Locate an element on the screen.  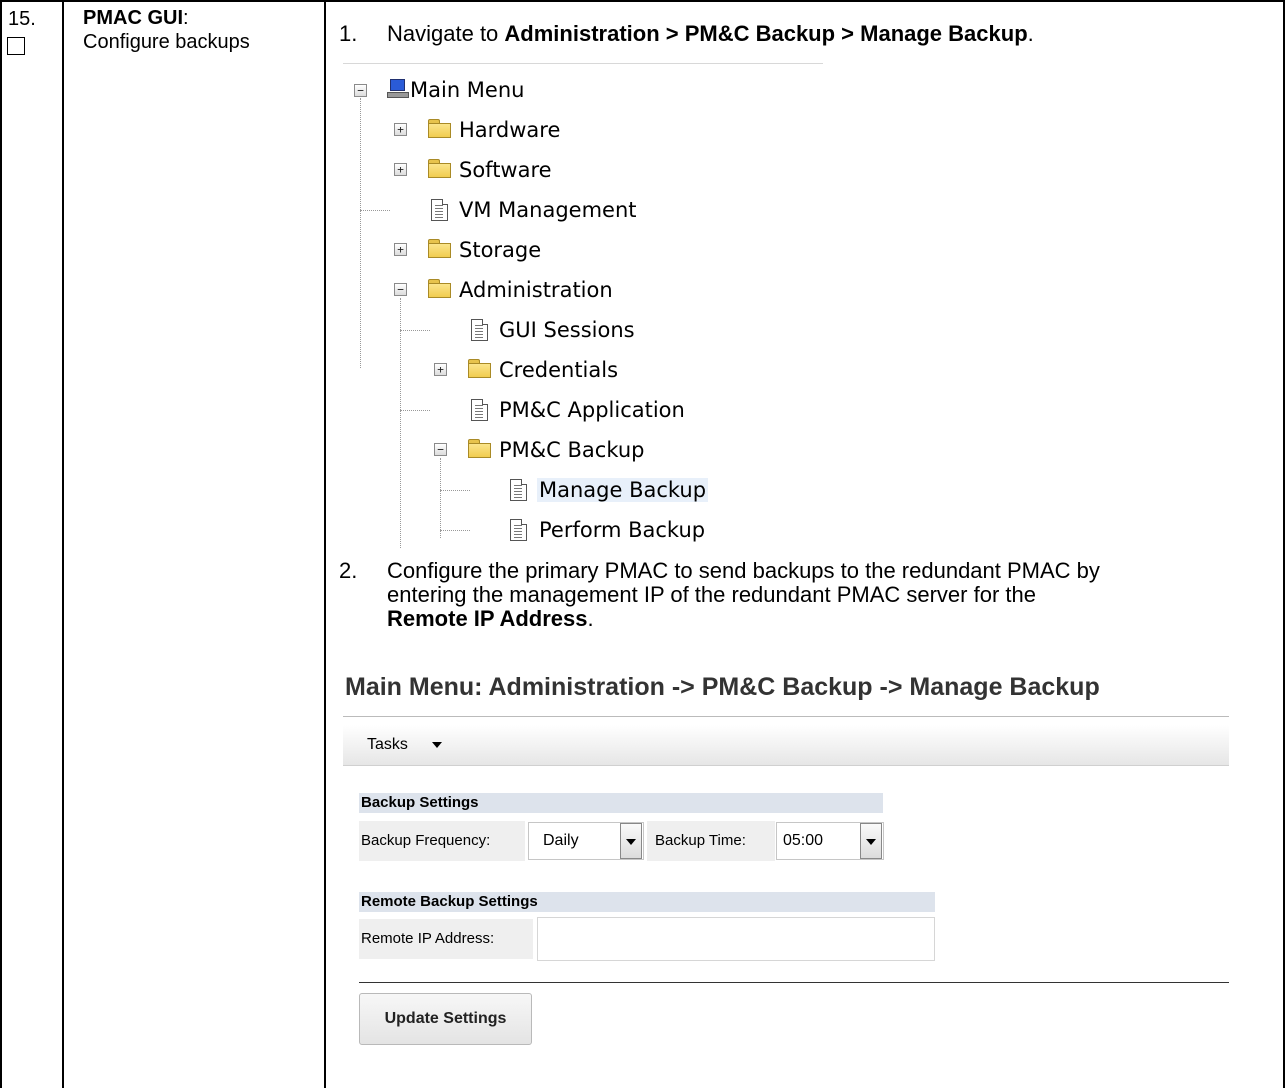
panel-top-line is located at coordinates (786, 716).